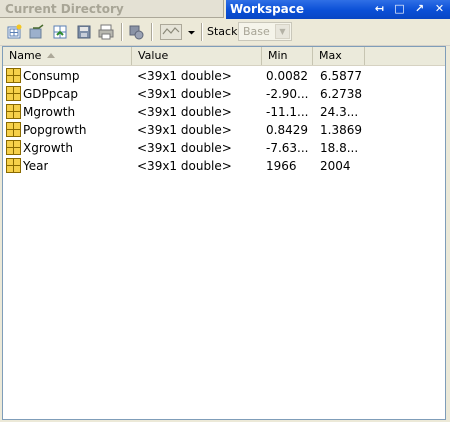 The image size is (450, 422). I want to click on column-header-max: Max, so click(339, 56).